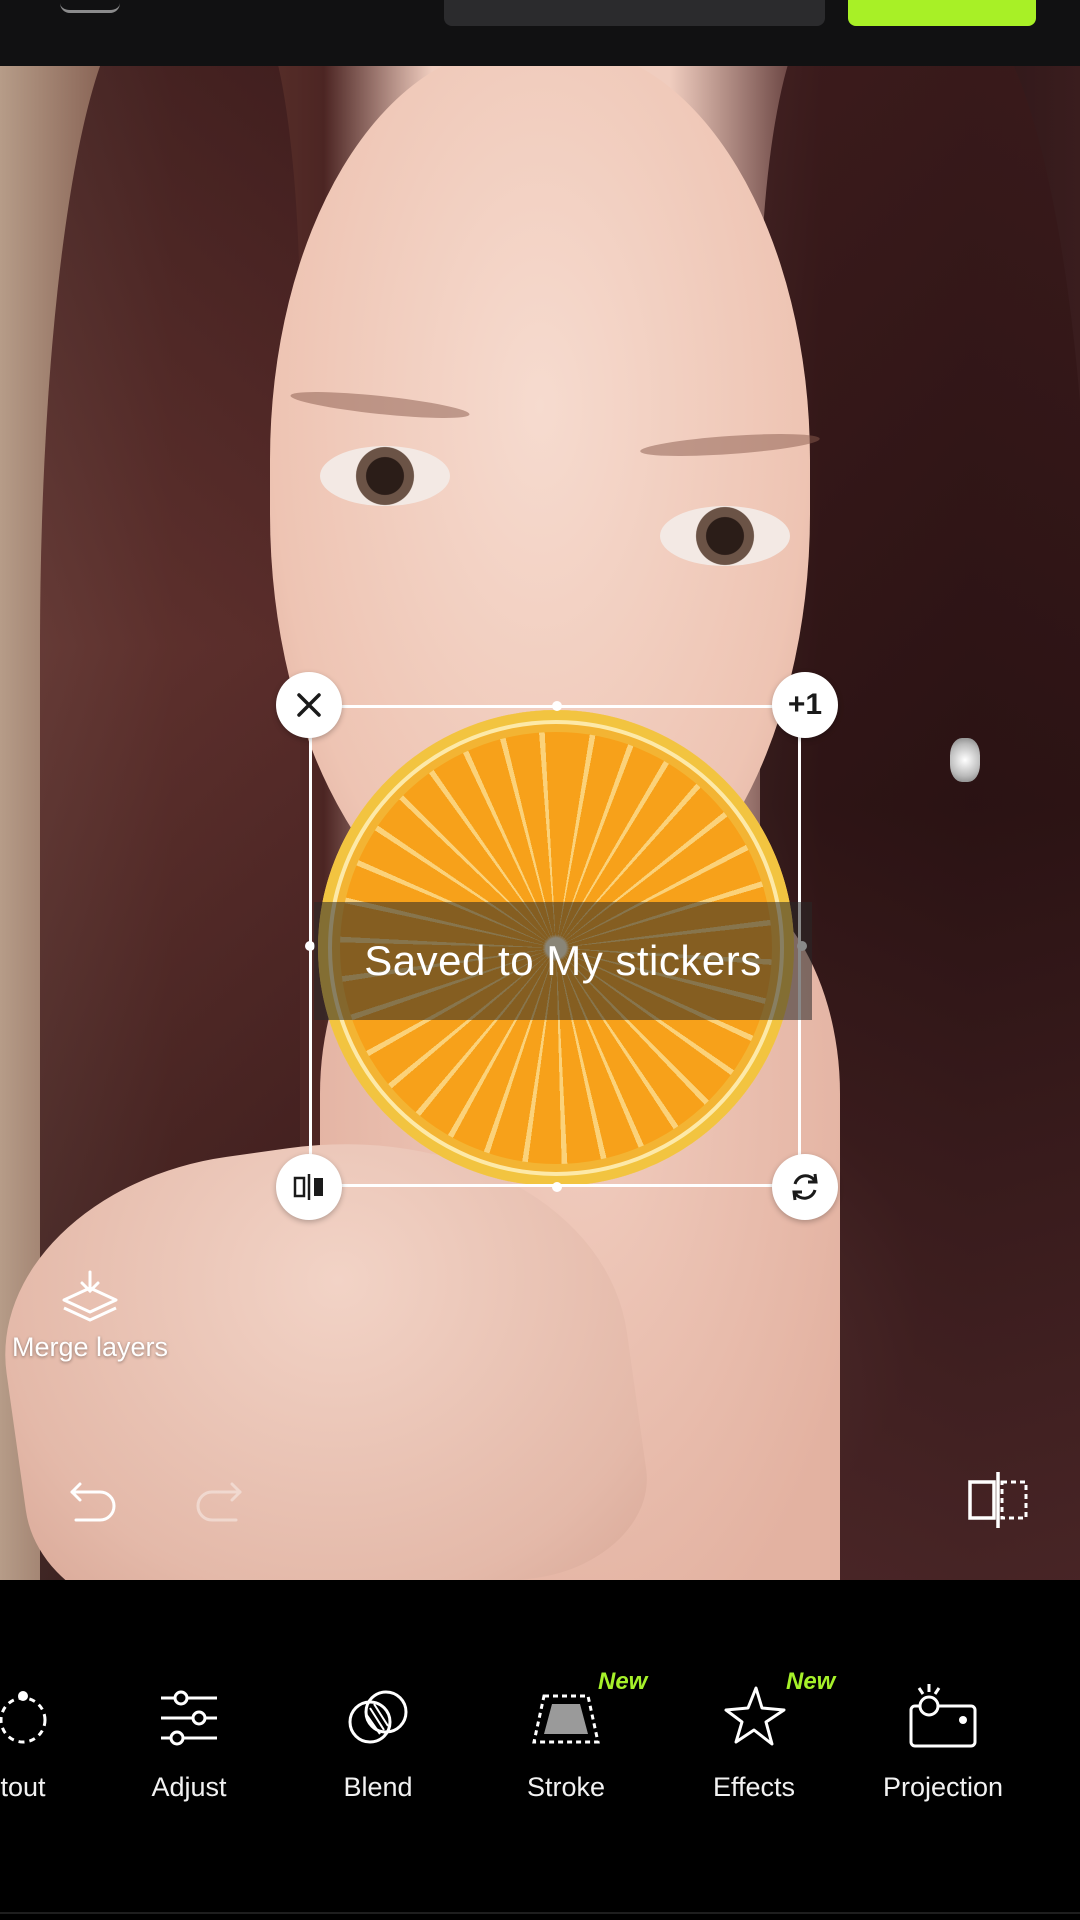  What do you see at coordinates (566, 1719) in the screenshot?
I see `stroke-icon` at bounding box center [566, 1719].